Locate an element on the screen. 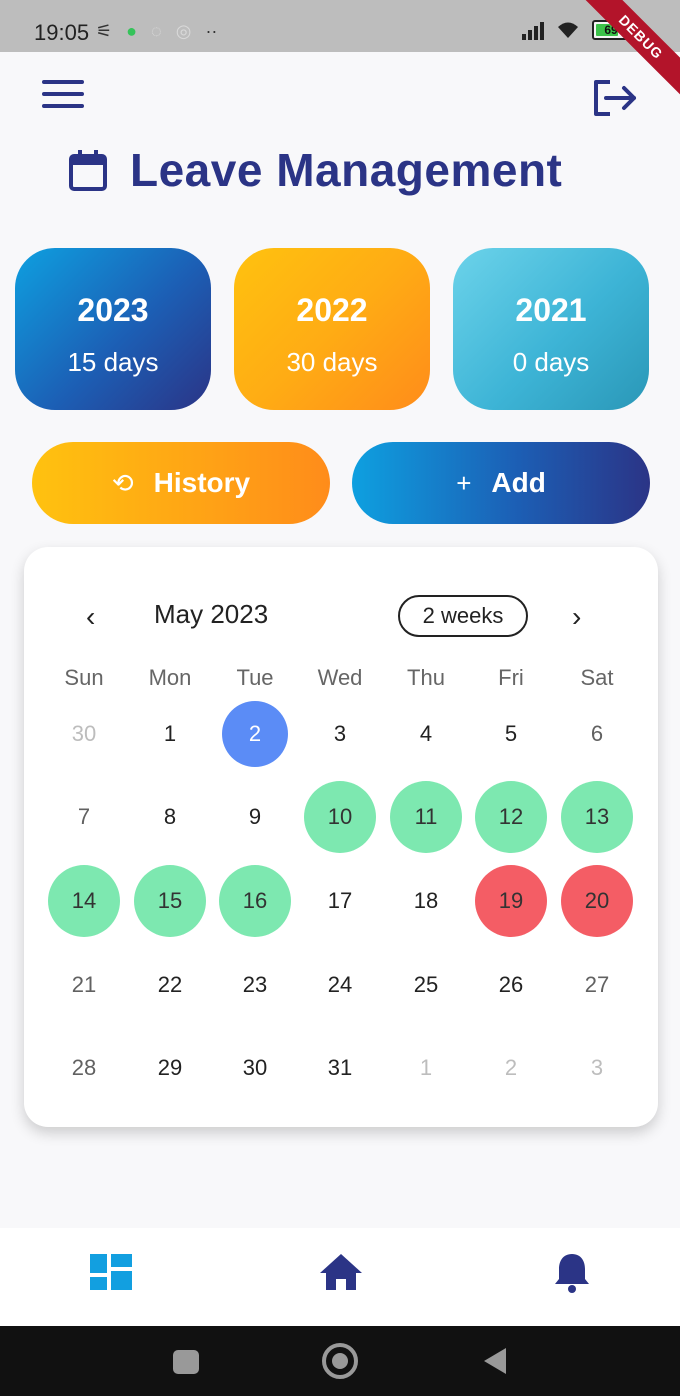 The width and height of the screenshot is (680, 1396). calendar-format-button: 2 weeks is located at coordinates (463, 616).